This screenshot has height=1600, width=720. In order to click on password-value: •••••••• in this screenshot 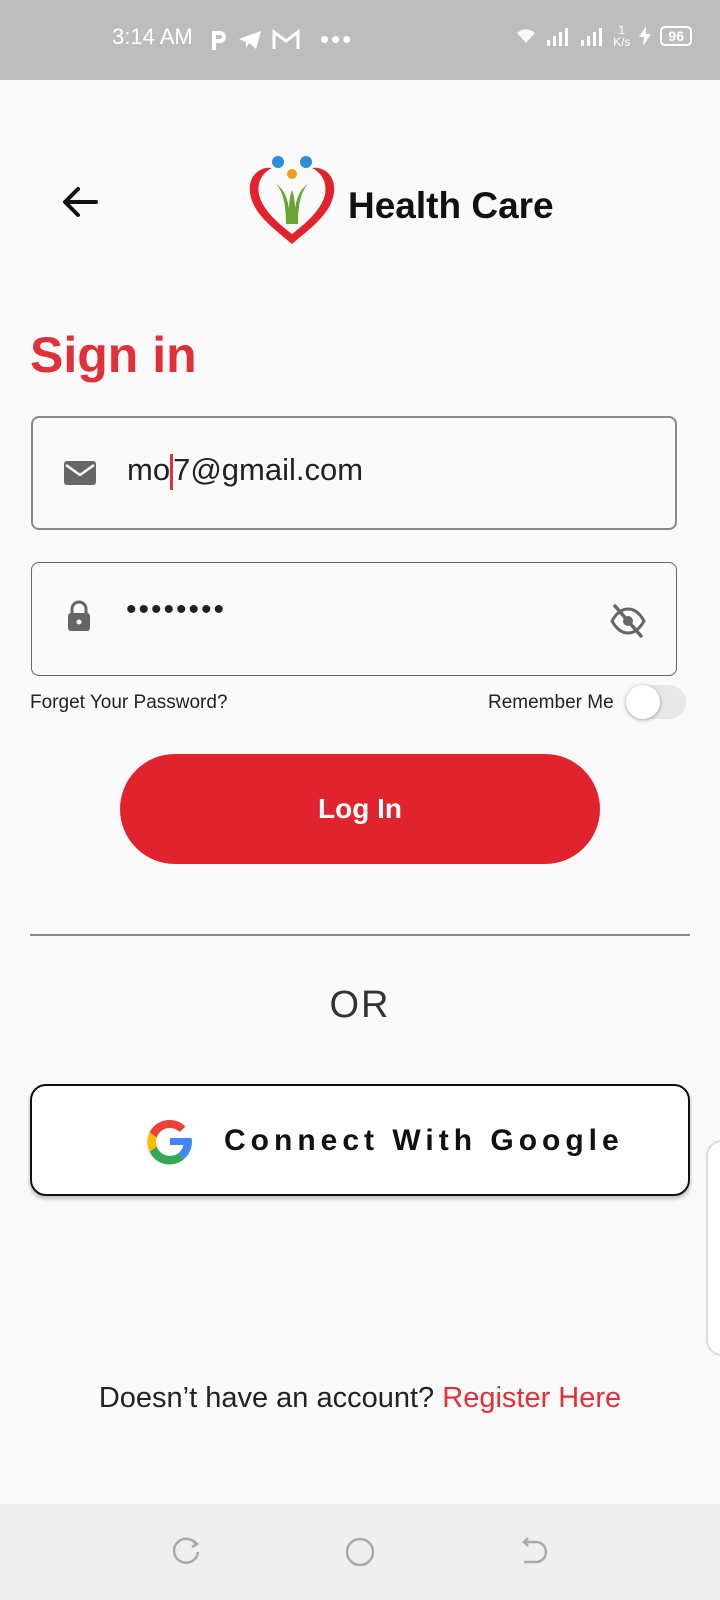, I will do `click(176, 609)`.